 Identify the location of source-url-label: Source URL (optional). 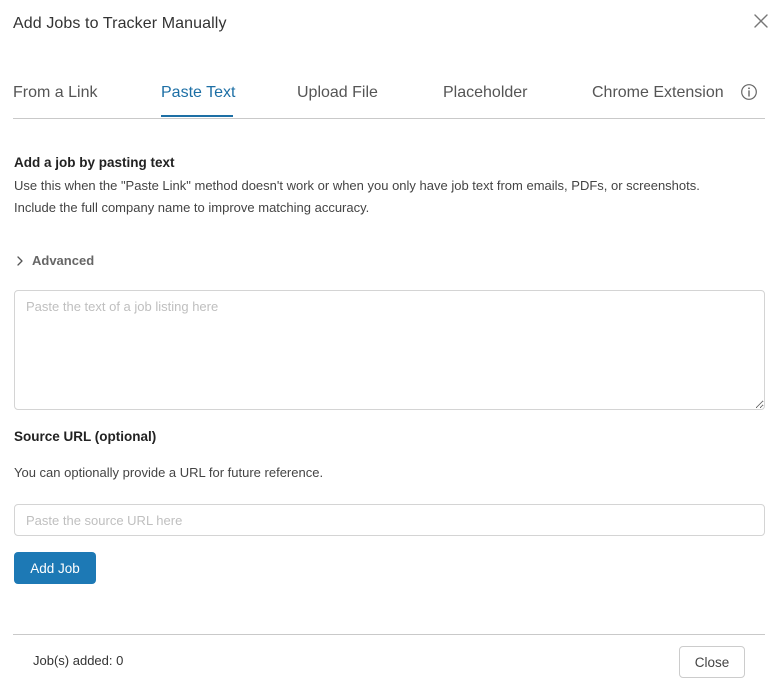
(85, 436).